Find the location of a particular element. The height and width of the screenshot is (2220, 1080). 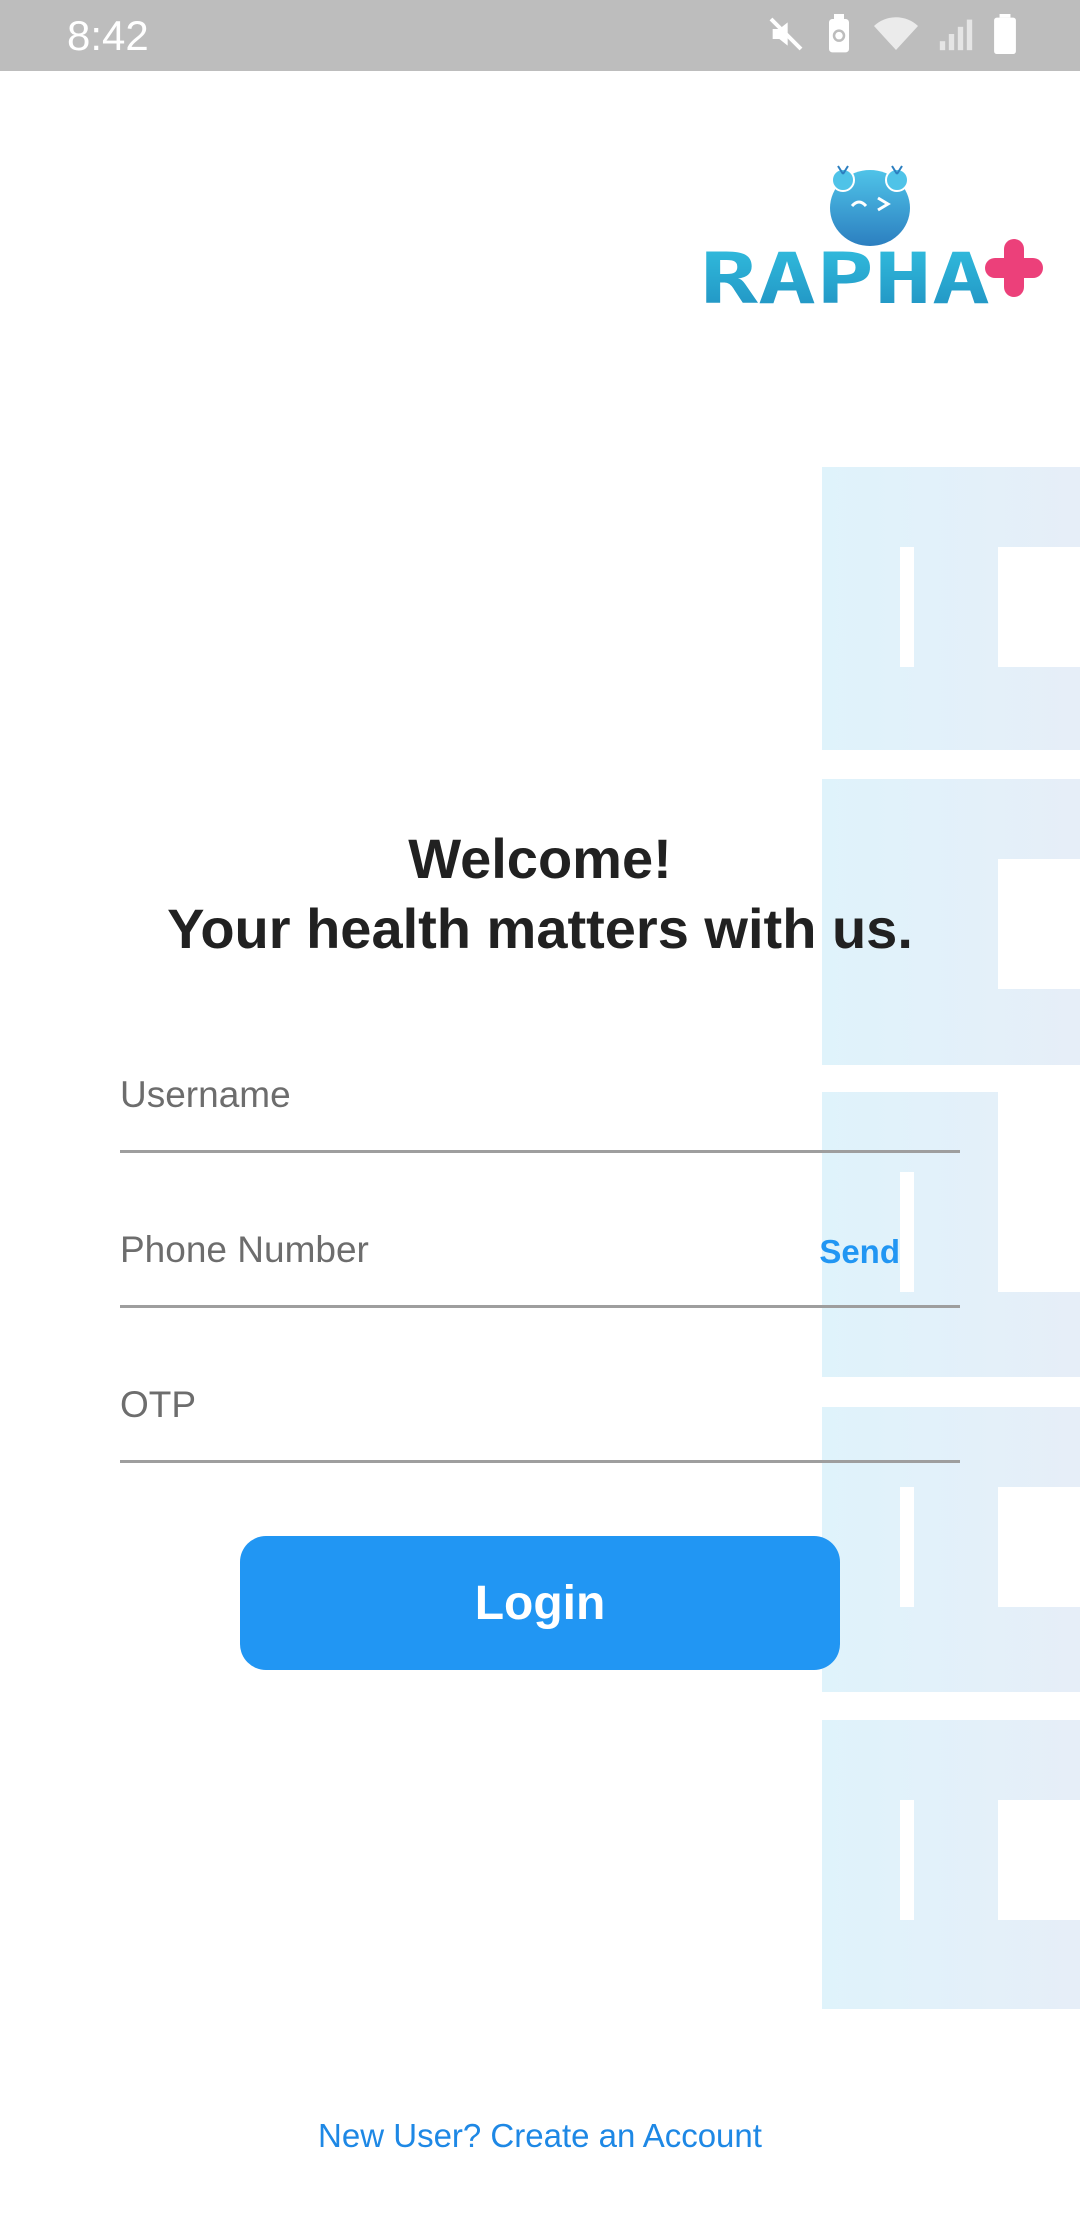

welcome-line-1: Welcome! is located at coordinates (540, 858).